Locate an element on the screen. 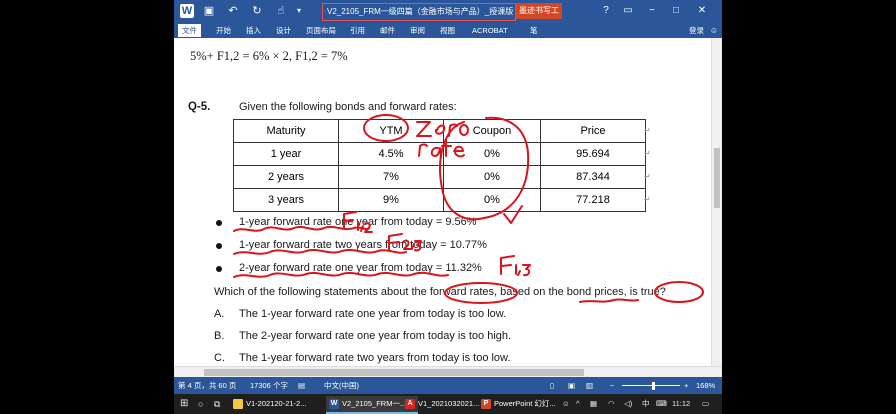  volume-icon: ◁) is located at coordinates (628, 404).